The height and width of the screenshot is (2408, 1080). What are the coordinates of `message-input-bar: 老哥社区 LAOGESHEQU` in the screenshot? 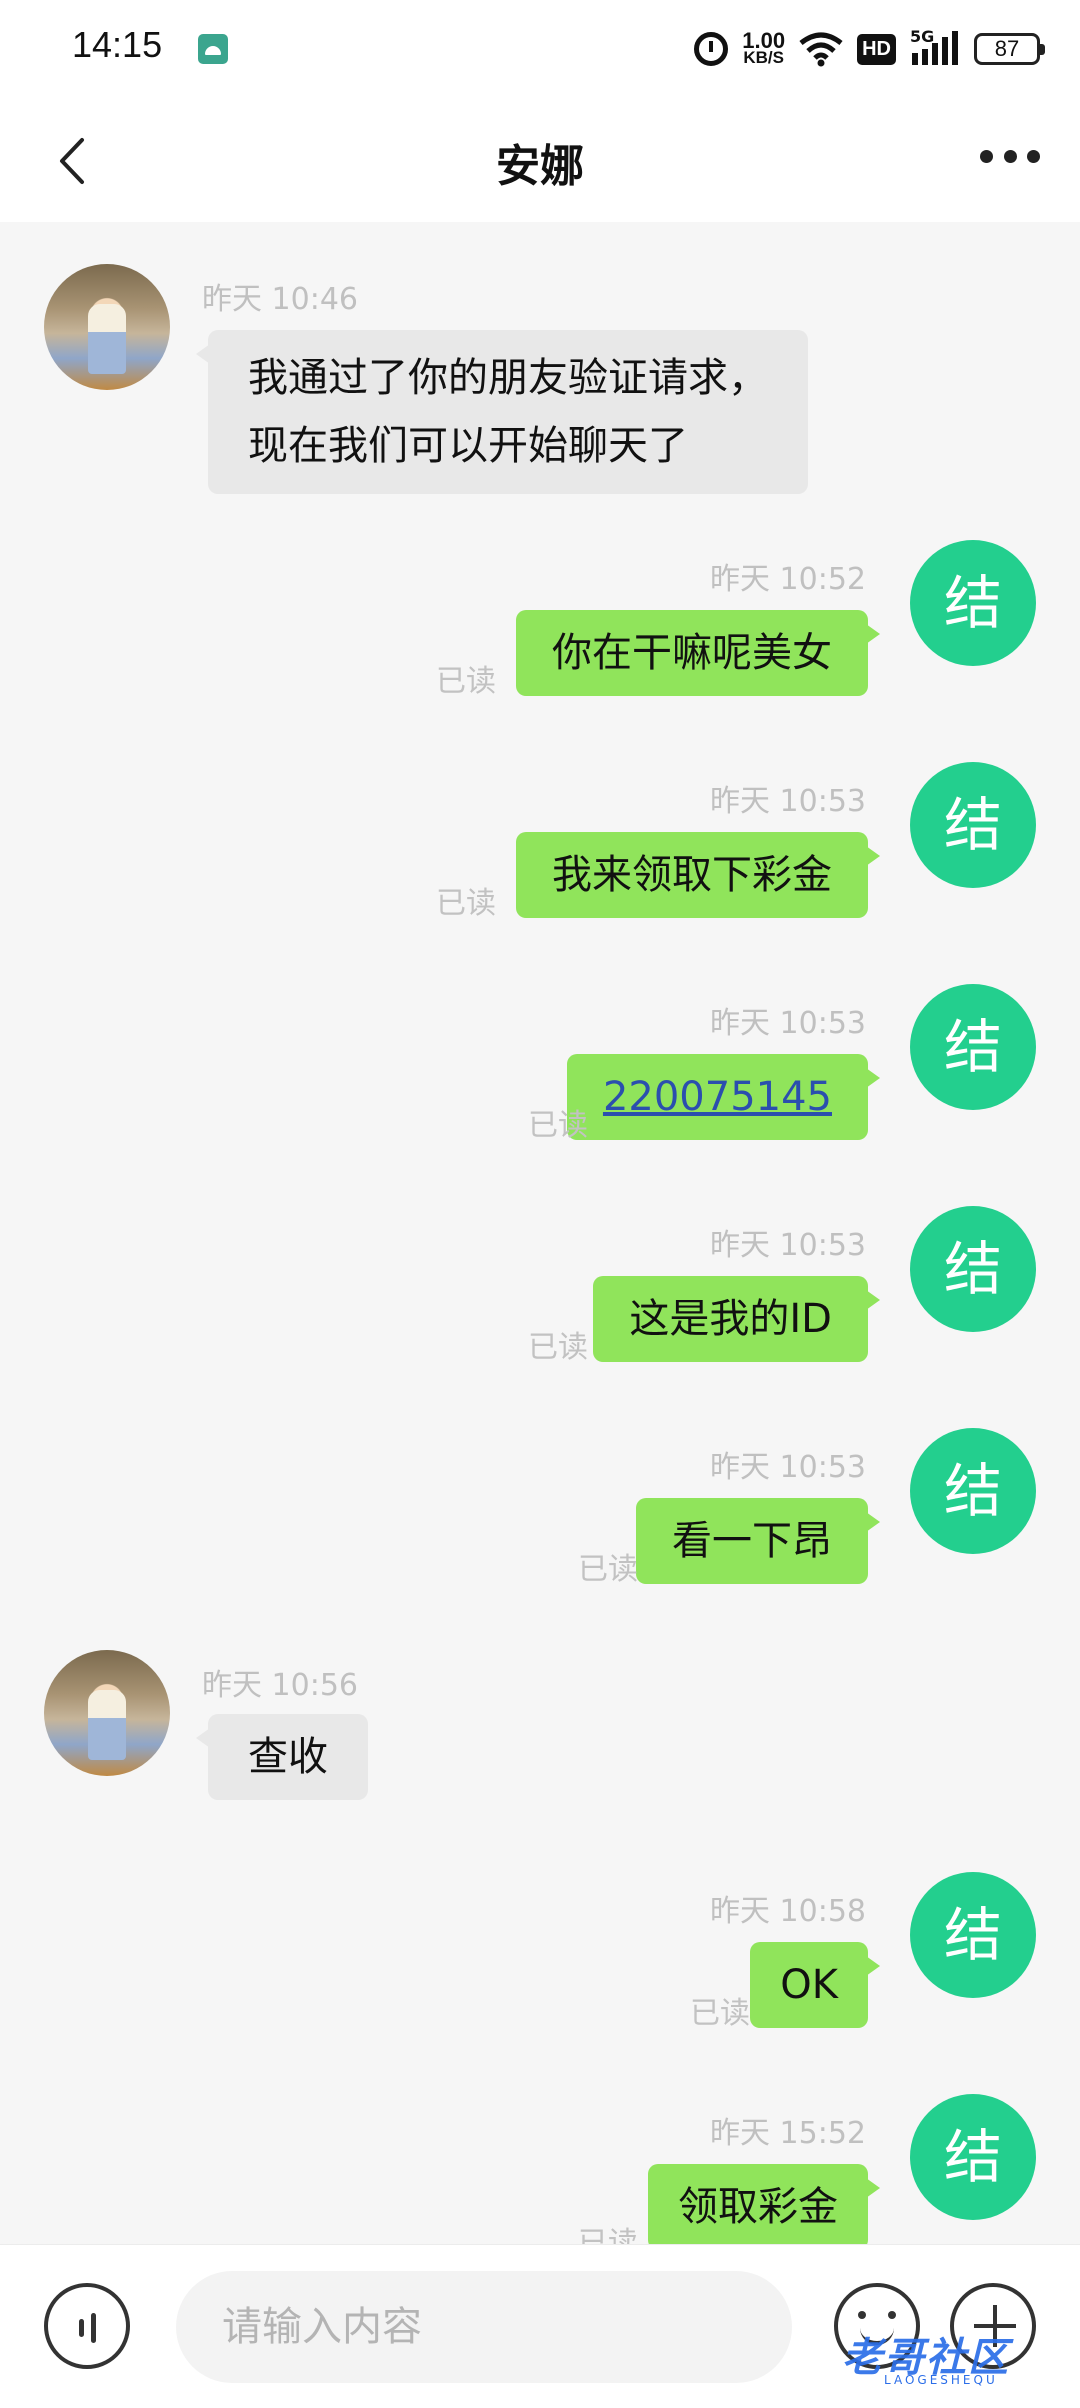 It's located at (540, 2326).